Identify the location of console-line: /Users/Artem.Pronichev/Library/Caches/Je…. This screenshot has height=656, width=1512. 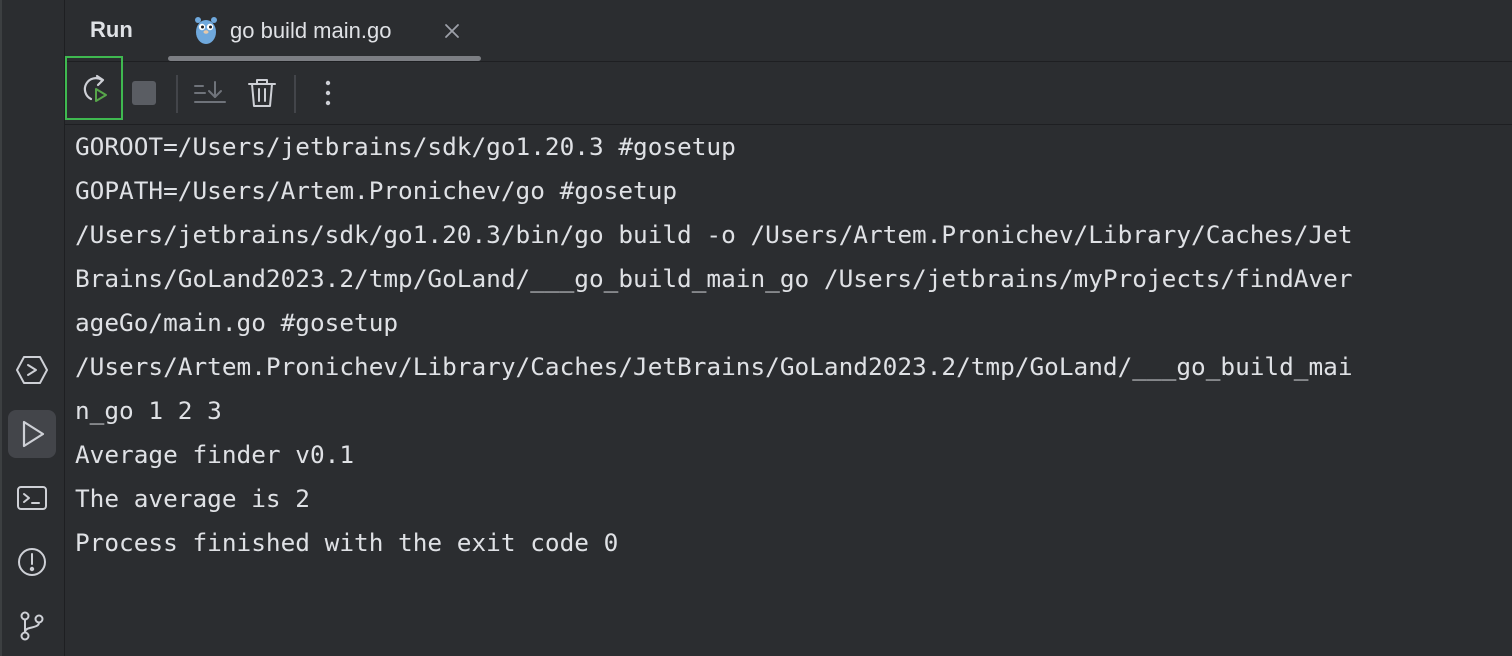
(714, 366).